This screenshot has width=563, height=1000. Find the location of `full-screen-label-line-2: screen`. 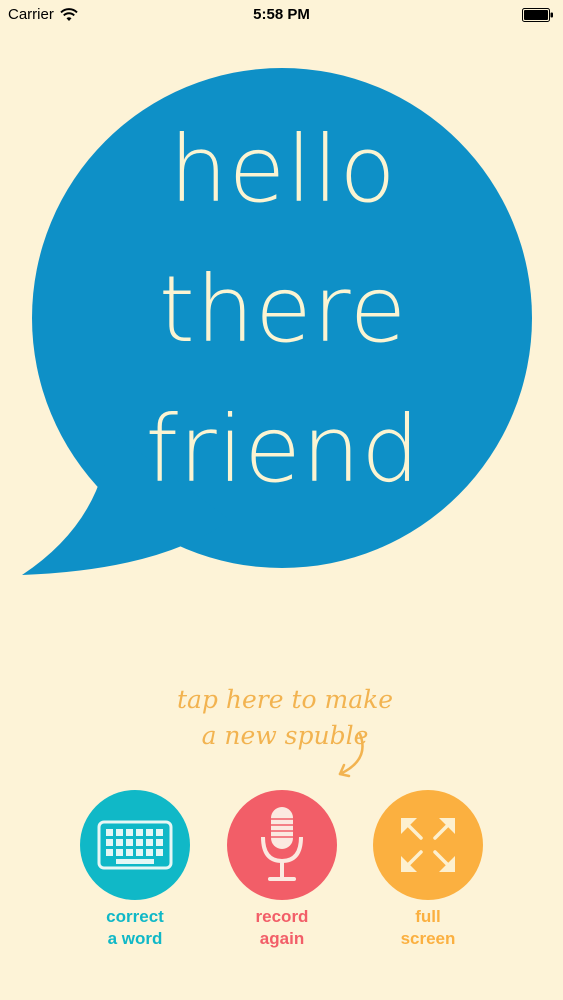

full-screen-label-line-2: screen is located at coordinates (428, 938).